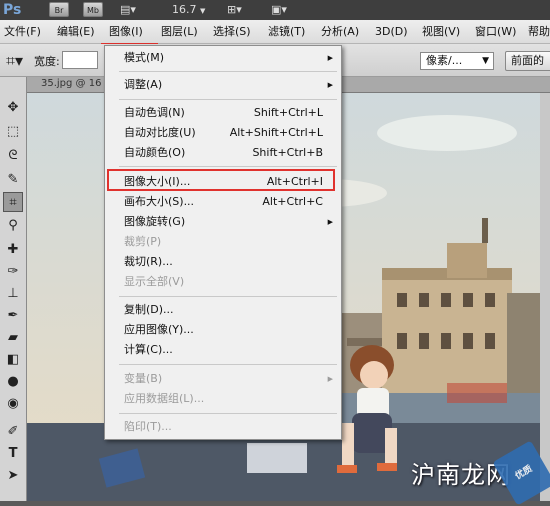  I want to click on stamp-icon: ⊥, so click(13, 294).